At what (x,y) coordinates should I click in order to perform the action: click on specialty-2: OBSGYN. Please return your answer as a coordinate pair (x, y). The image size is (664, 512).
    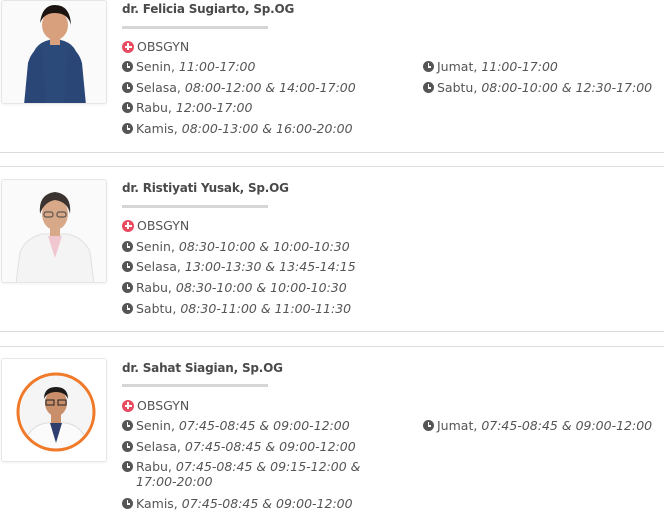
    Looking at the image, I should click on (155, 225).